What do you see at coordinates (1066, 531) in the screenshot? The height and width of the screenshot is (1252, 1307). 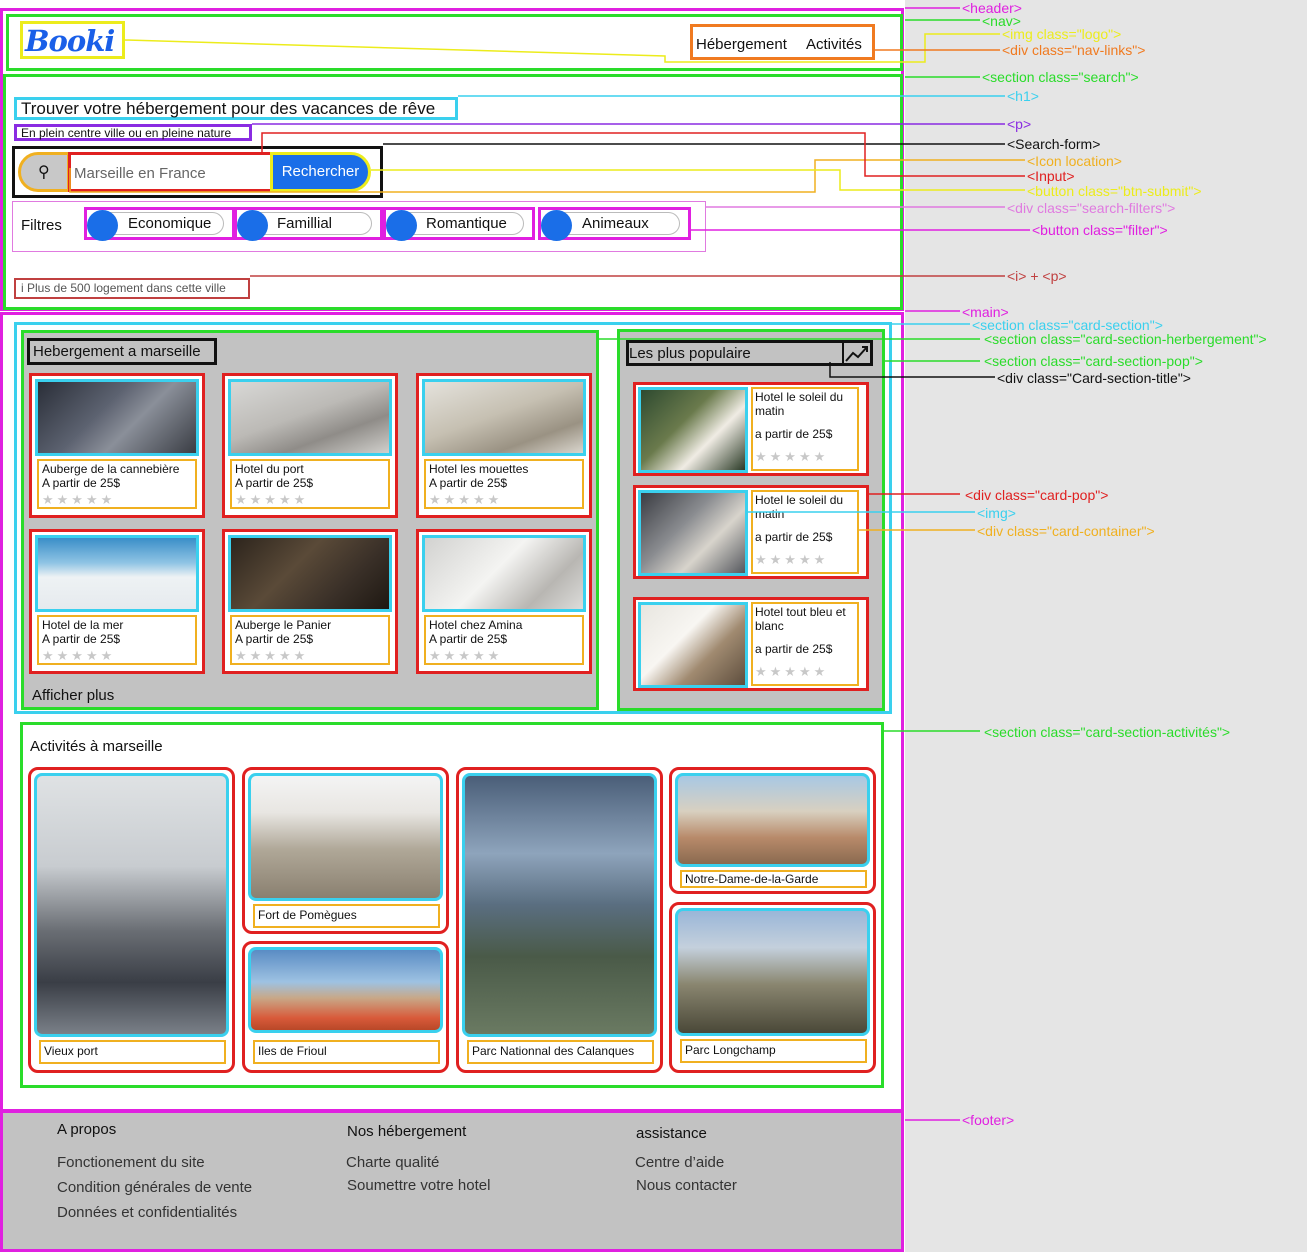 I see `annotation-label: <div class="card-container">` at bounding box center [1066, 531].